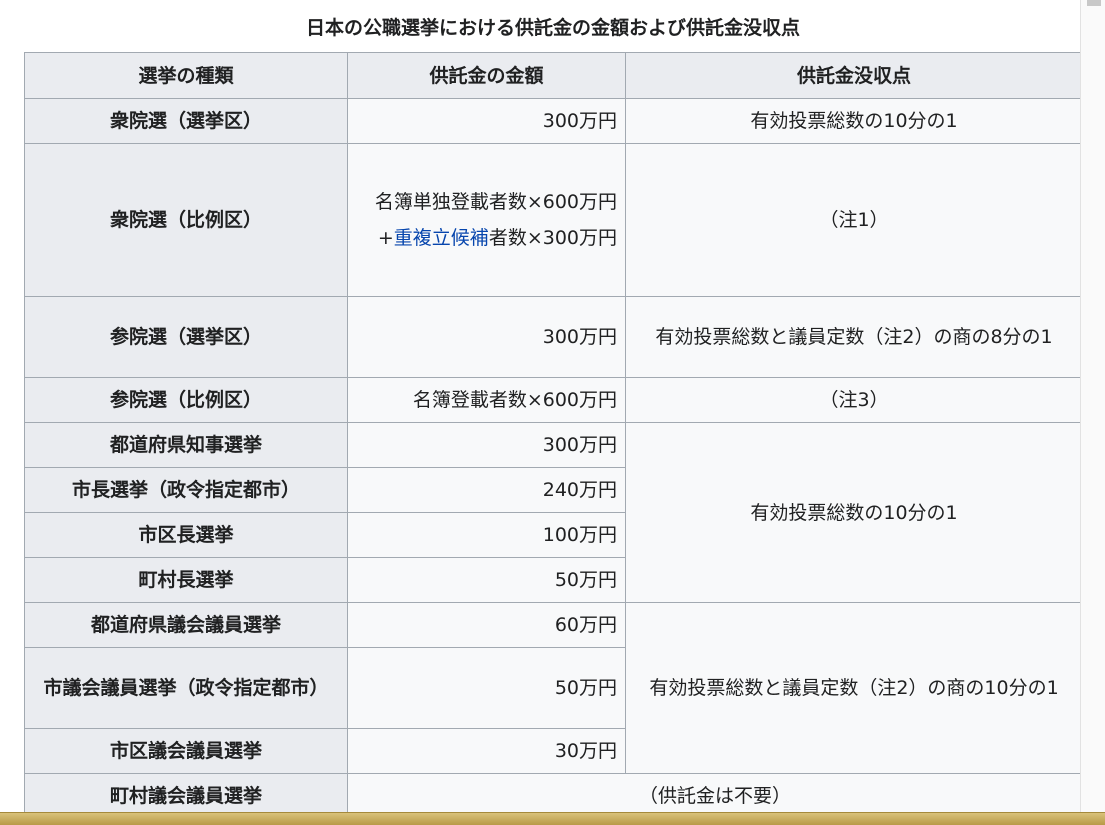 The height and width of the screenshot is (825, 1105). What do you see at coordinates (854, 400) in the screenshot?
I see `row-forfeit-threshold: （注3）` at bounding box center [854, 400].